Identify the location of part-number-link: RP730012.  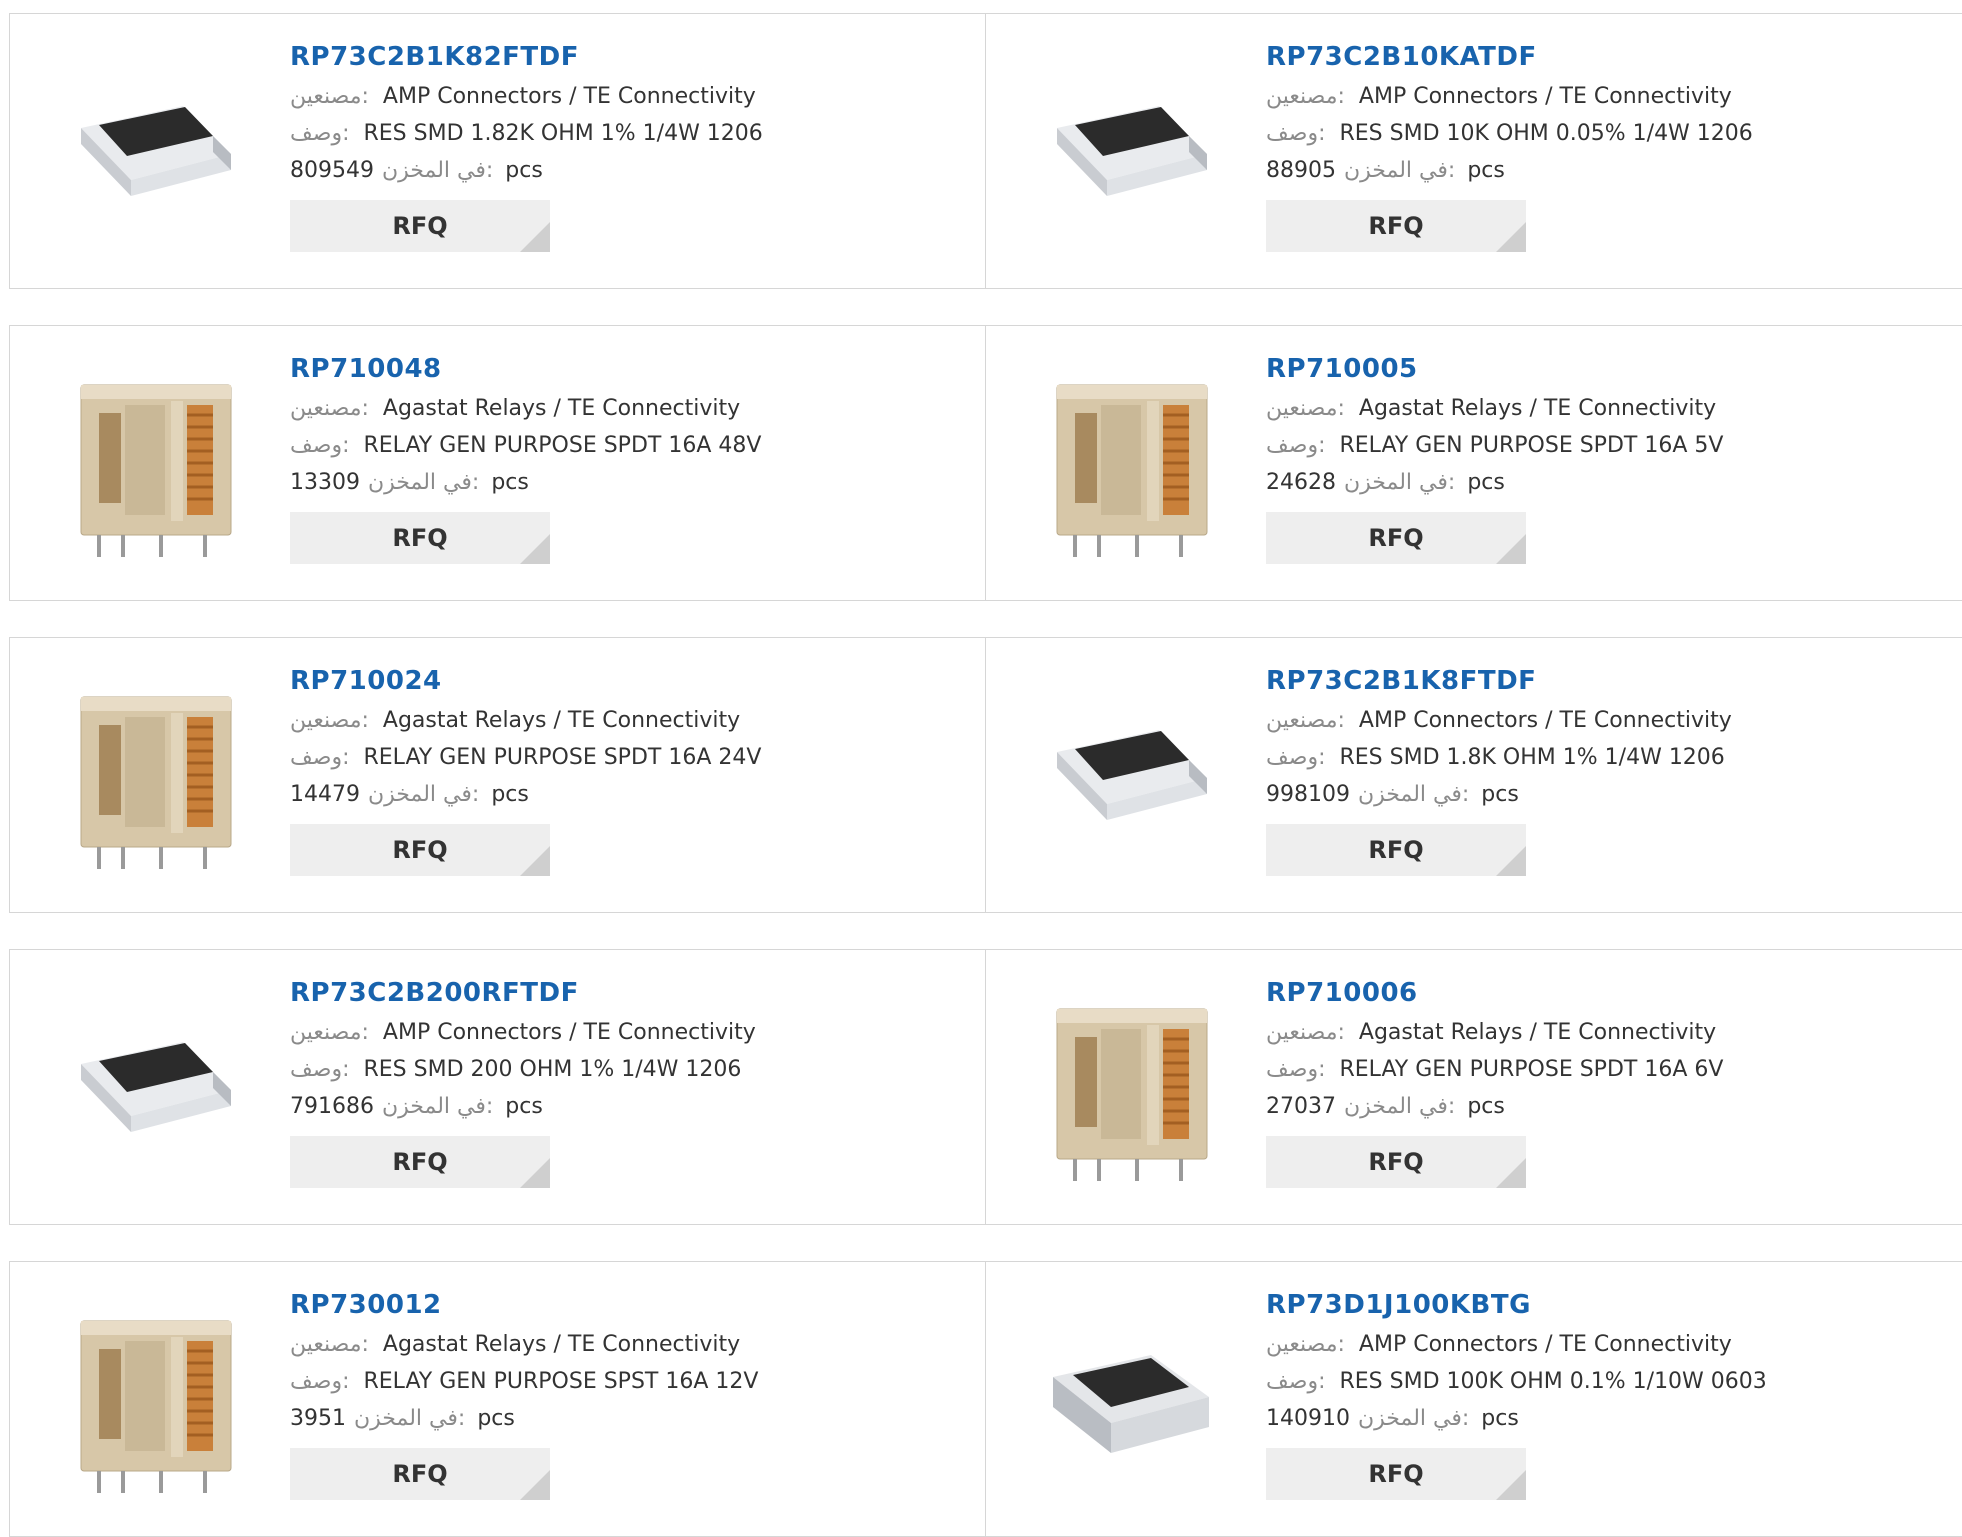
(524, 1305).